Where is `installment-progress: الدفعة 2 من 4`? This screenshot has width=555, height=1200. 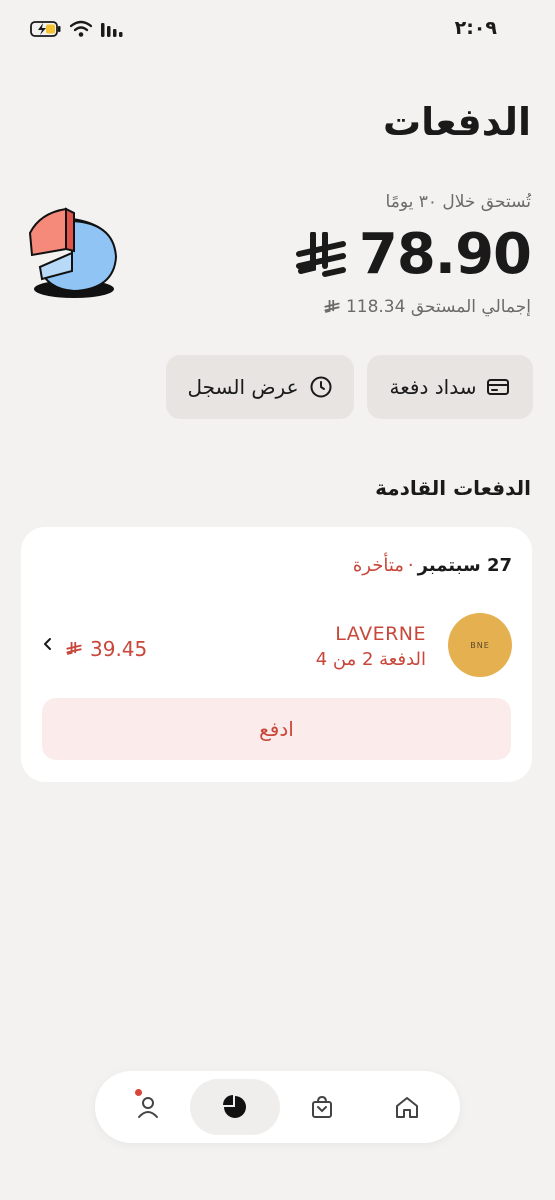 installment-progress: الدفعة 2 من 4 is located at coordinates (370, 659).